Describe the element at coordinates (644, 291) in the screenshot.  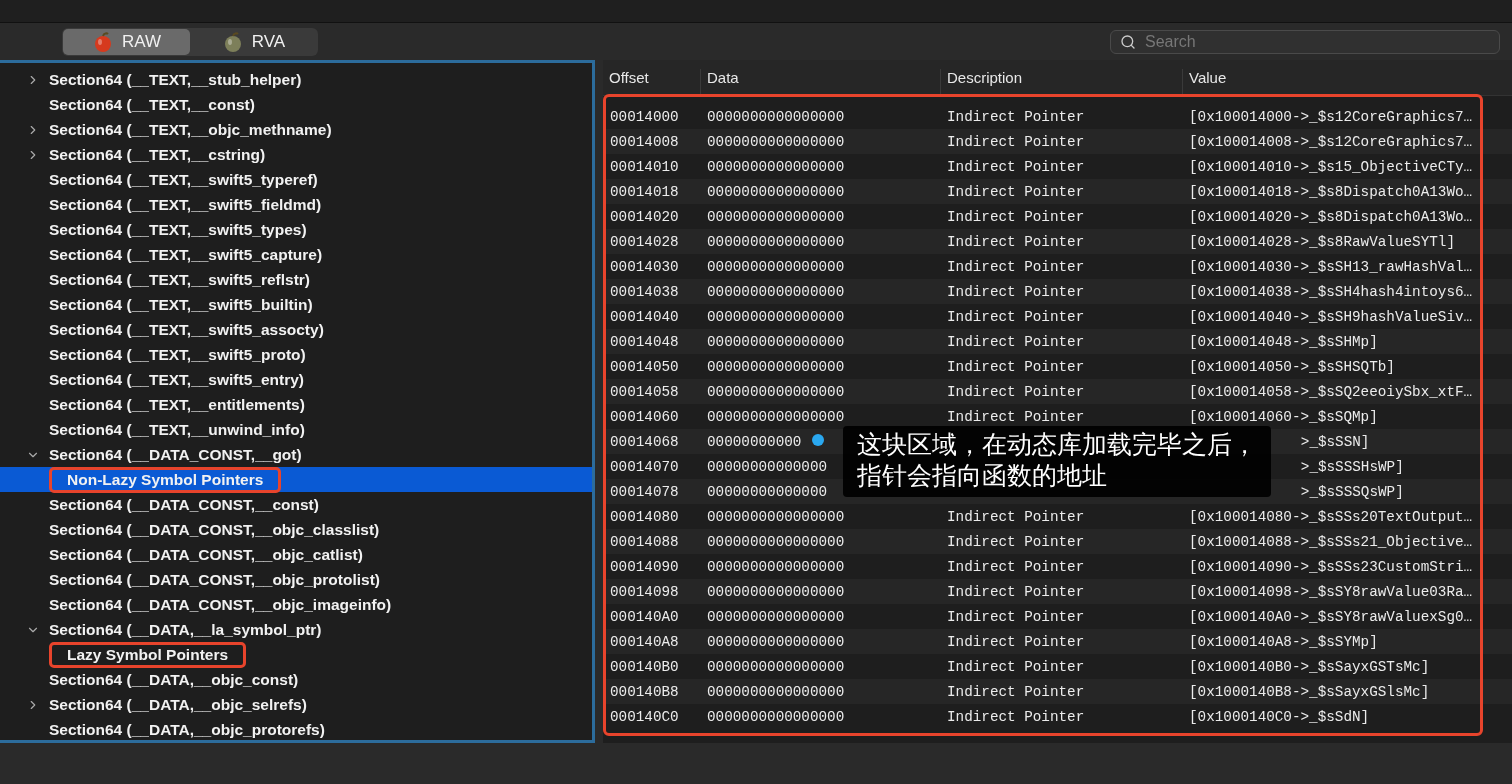
I see `table-cell: 00014038` at that location.